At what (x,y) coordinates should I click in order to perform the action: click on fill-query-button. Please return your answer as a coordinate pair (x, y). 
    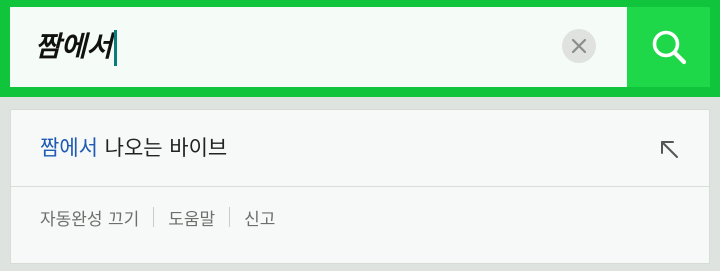
    Looking at the image, I should click on (669, 149).